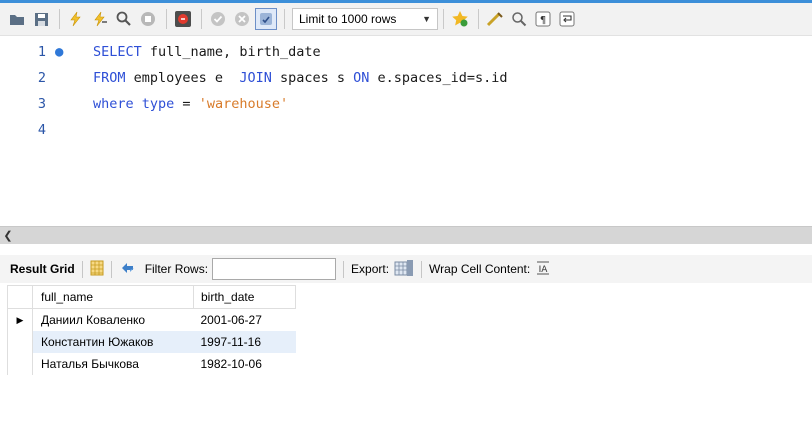  I want to click on rollback-icon, so click(242, 19).